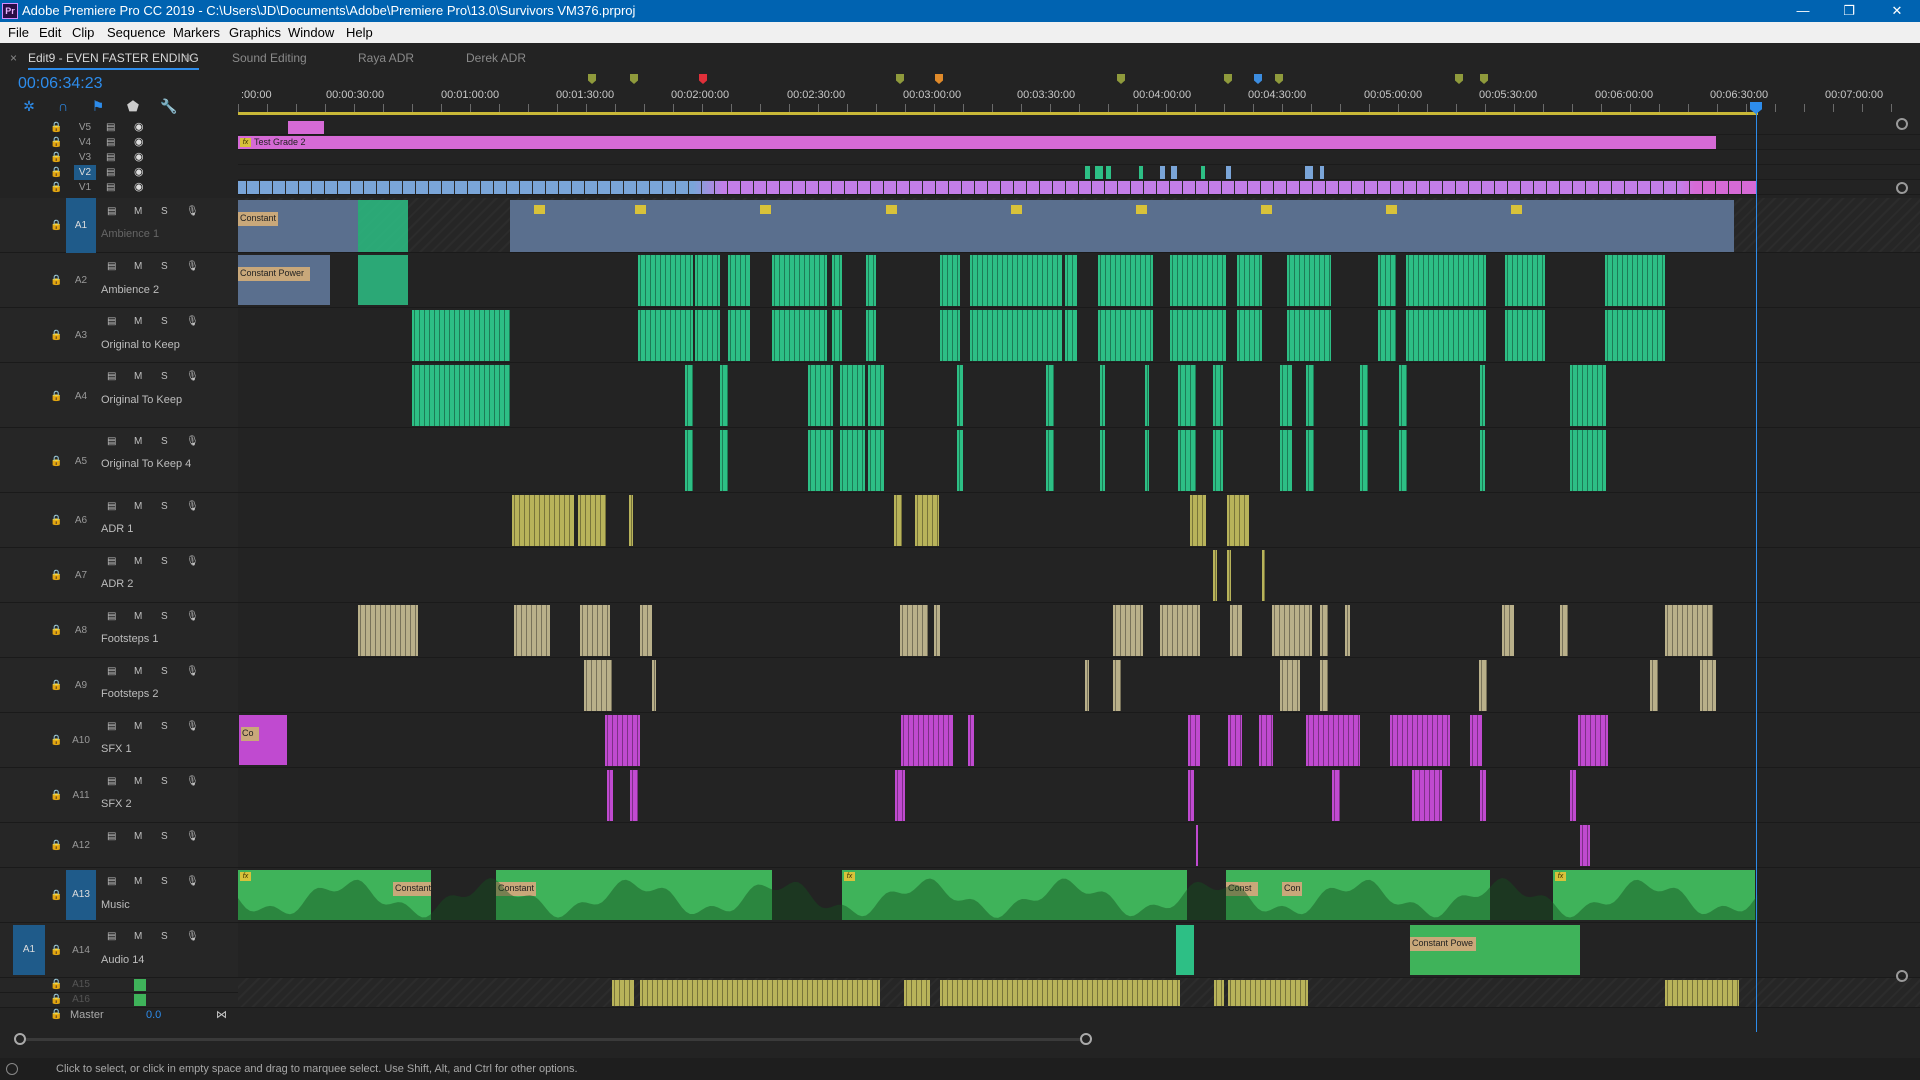 Image resolution: width=1920 pixels, height=1080 pixels. What do you see at coordinates (119, 895) in the screenshot?
I see `track-header-a13: 🔒 A13 ▤ M S 🎙 Music` at bounding box center [119, 895].